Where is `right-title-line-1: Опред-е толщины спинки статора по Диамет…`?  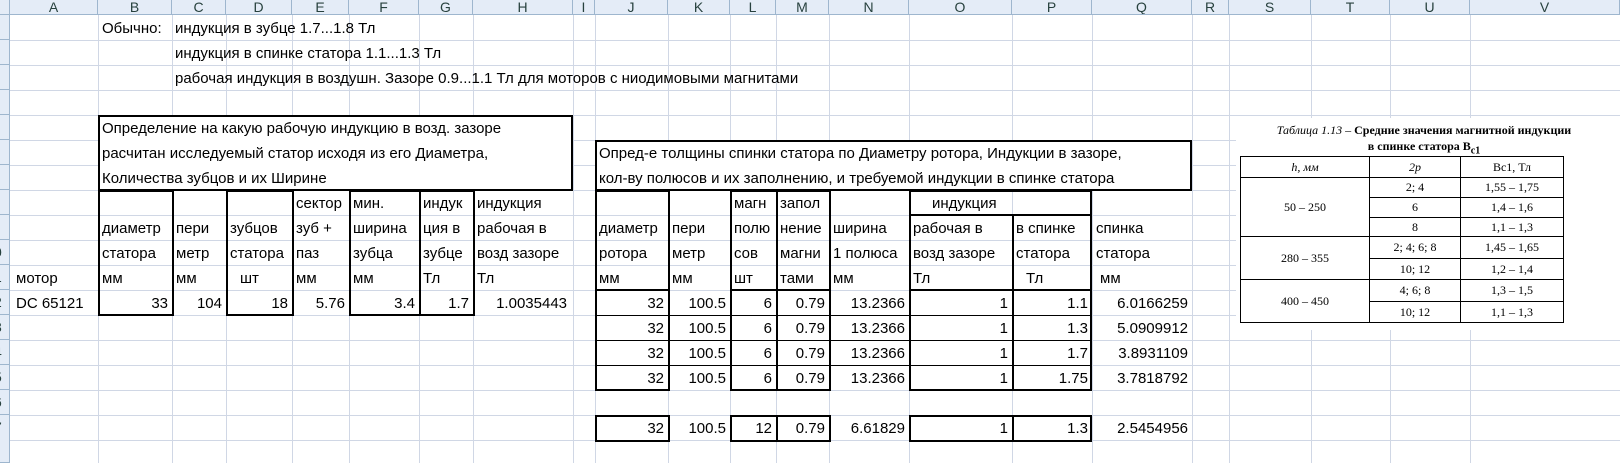 right-title-line-1: Опред-е толщины спинки статора по Диамет… is located at coordinates (860, 154).